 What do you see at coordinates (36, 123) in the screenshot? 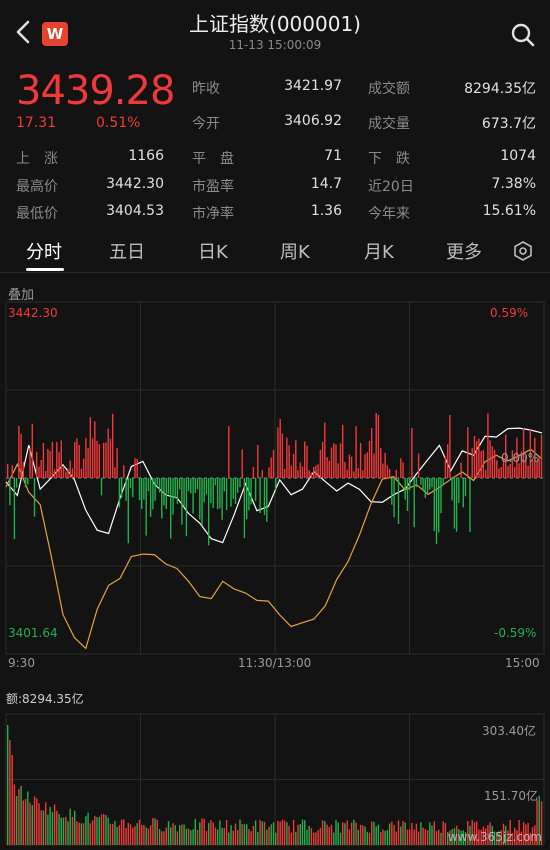
I see `price-change: 17.31` at bounding box center [36, 123].